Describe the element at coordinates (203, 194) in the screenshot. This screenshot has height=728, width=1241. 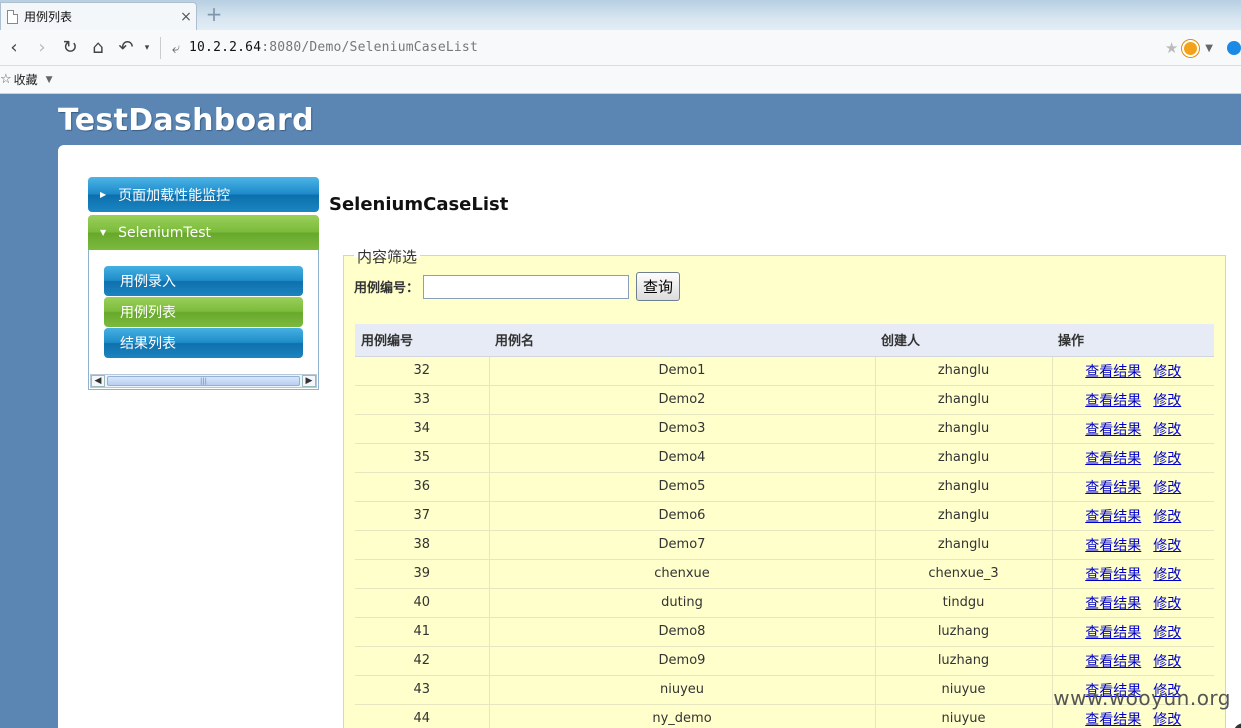
I see `sidebar-section-perf: ▶ 页面加载性能监控` at that location.